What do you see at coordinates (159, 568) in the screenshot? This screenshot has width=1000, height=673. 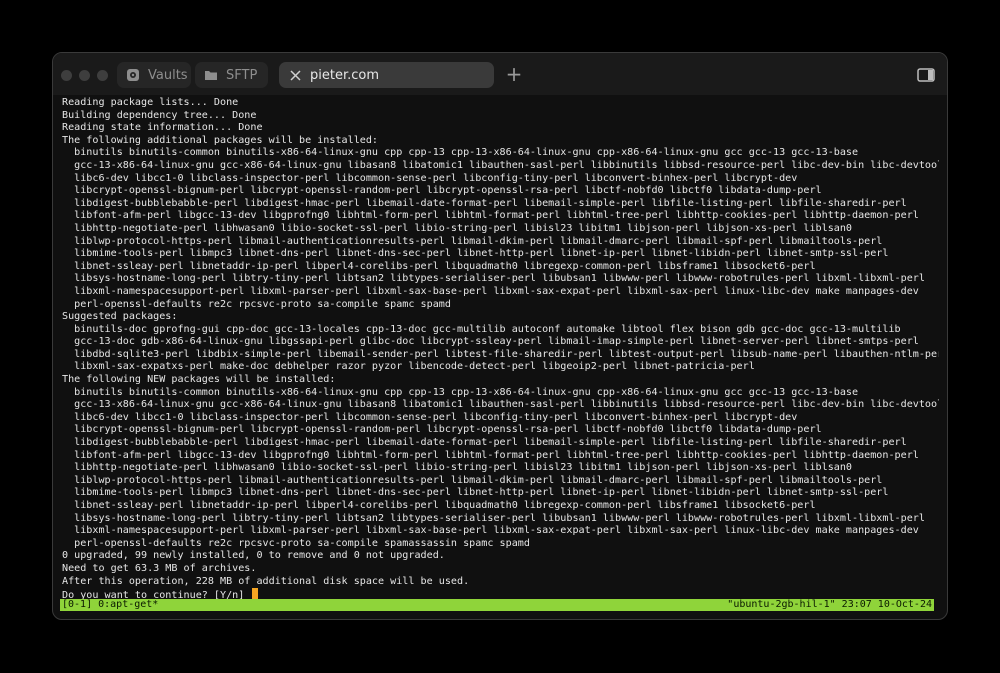 I see `terminal-line: Need to get 63.3 MB of archives.` at bounding box center [159, 568].